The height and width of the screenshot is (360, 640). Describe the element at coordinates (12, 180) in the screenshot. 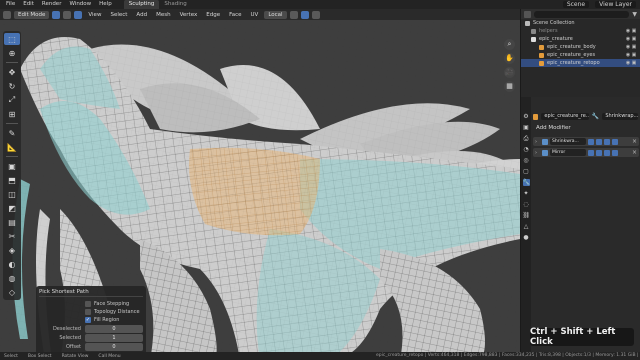

I see `extrude-icon: ⬒` at that location.